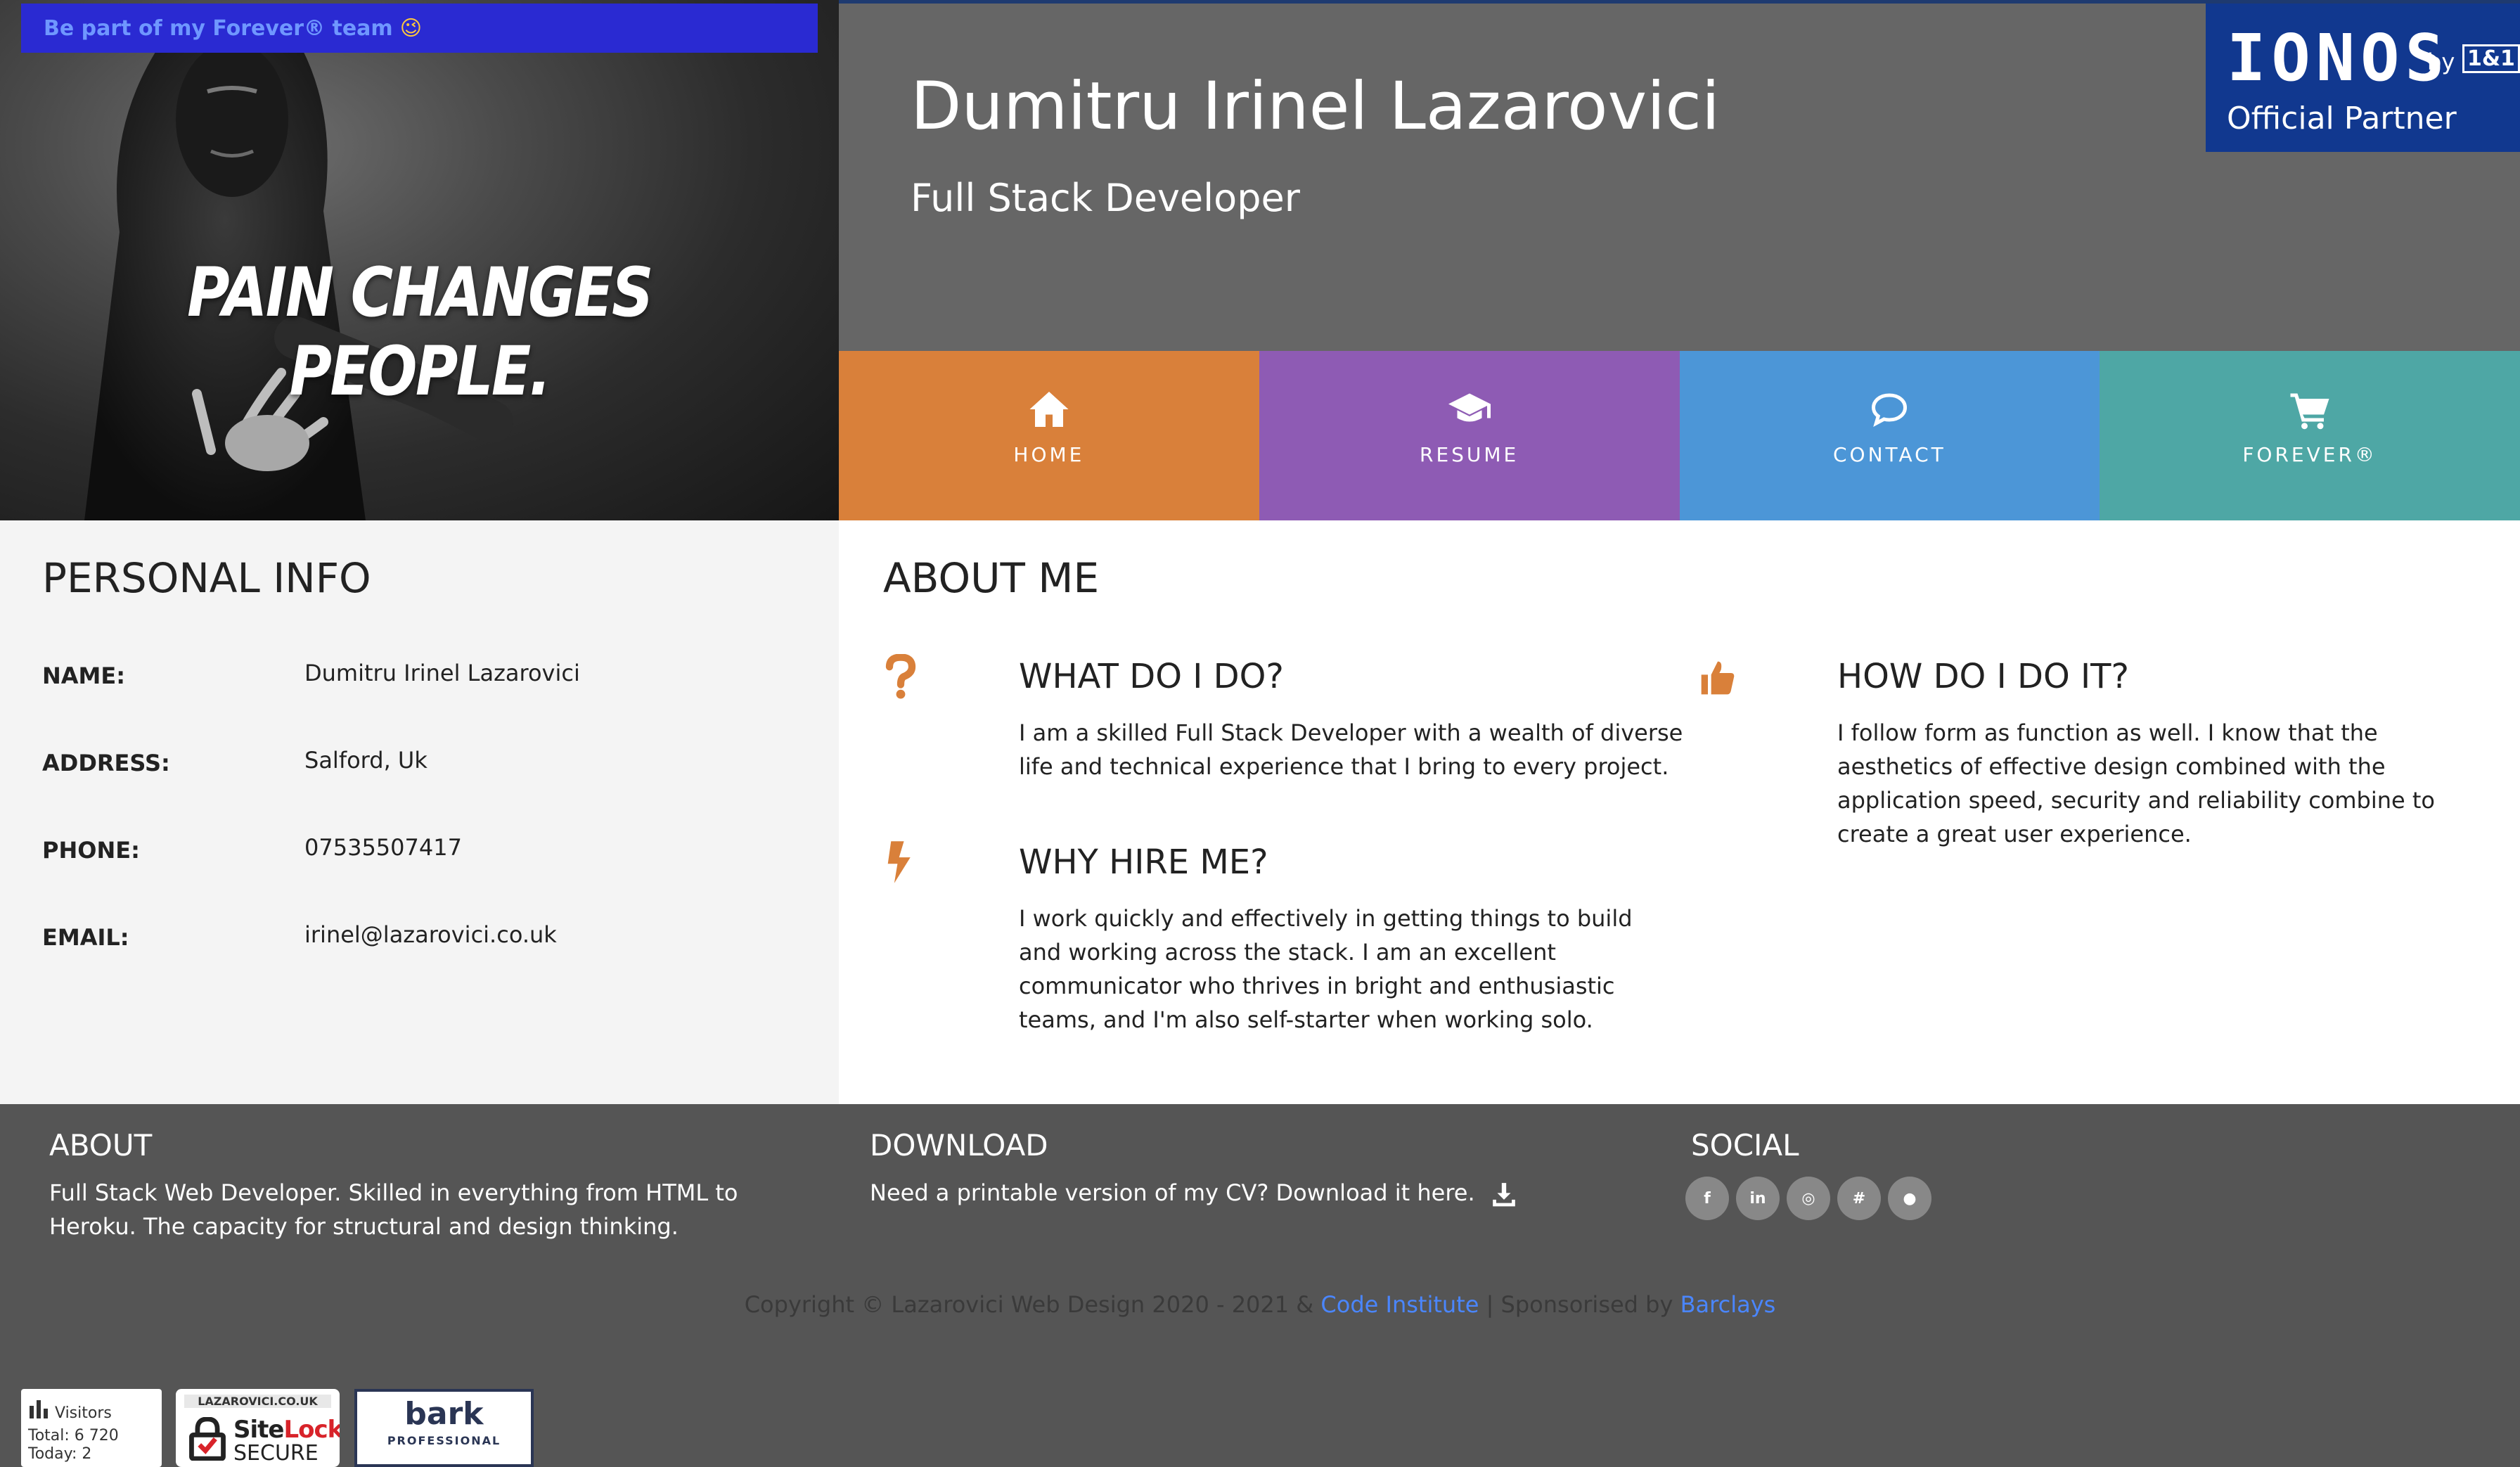 The height and width of the screenshot is (1467, 2520). I want to click on slack-icon: #, so click(1859, 1198).